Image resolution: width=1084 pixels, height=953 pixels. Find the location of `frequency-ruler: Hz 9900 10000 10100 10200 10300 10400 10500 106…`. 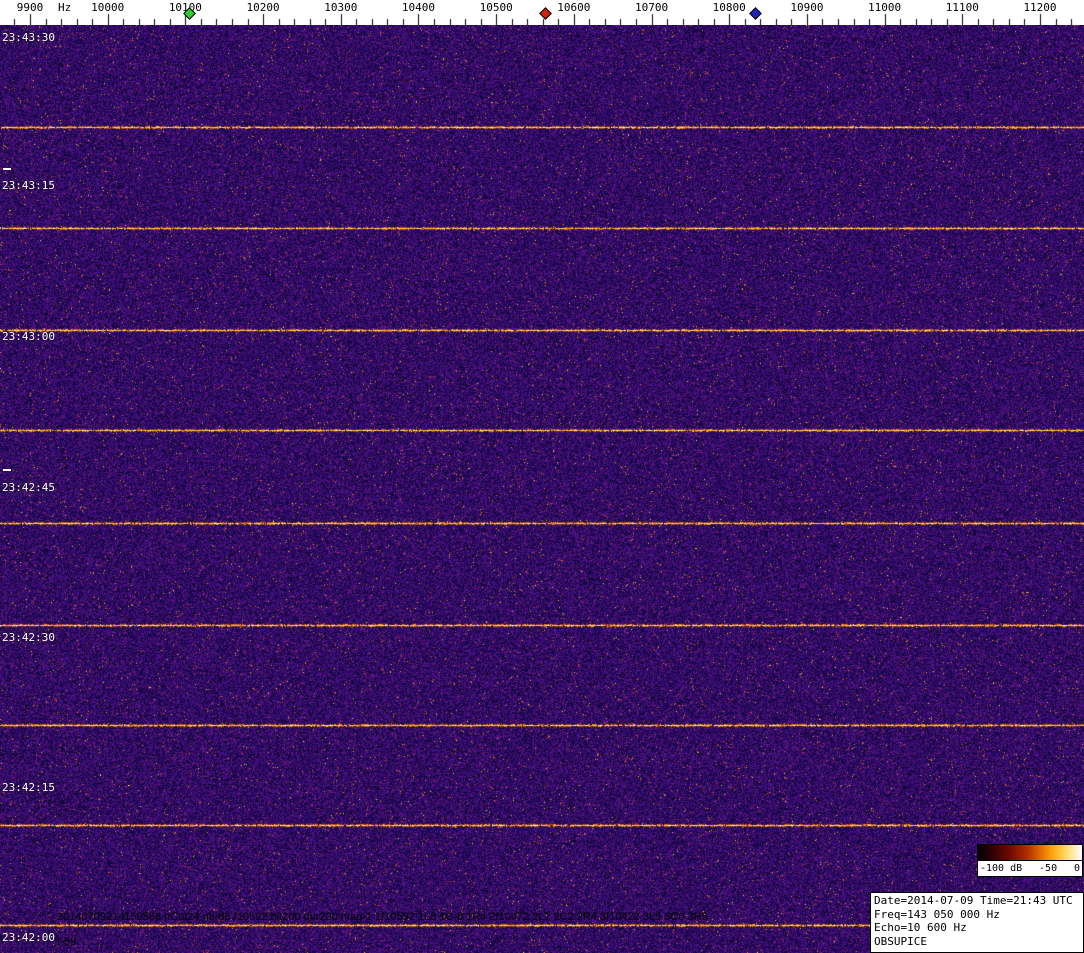

frequency-ruler: Hz 9900 10000 10100 10200 10300 10400 10500 106… is located at coordinates (542, 12).